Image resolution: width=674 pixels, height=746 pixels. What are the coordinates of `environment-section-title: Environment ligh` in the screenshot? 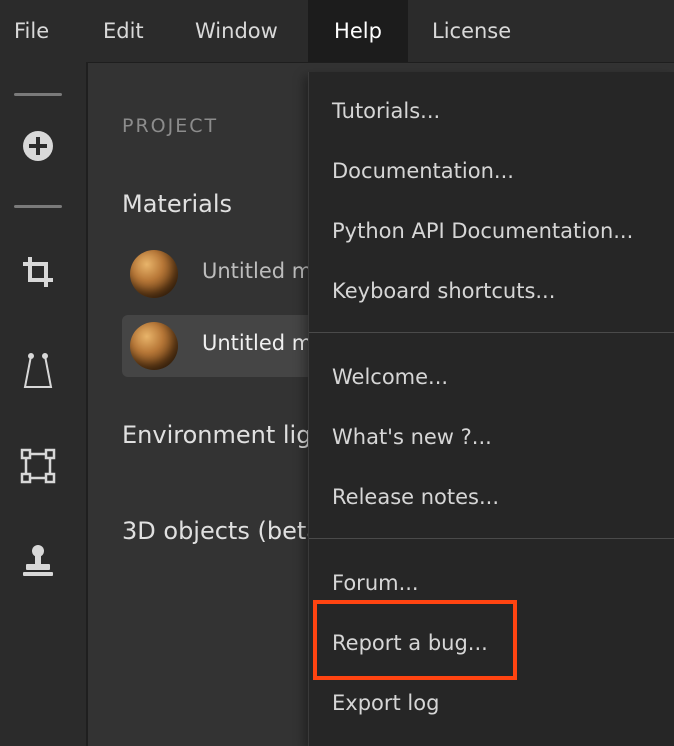 It's located at (224, 435).